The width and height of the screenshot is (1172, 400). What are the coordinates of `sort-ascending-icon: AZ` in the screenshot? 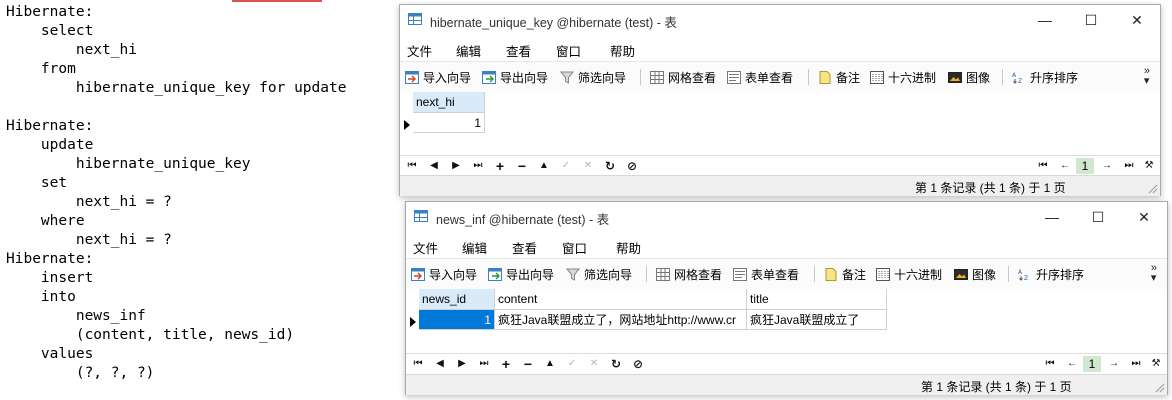 It's located at (1023, 275).